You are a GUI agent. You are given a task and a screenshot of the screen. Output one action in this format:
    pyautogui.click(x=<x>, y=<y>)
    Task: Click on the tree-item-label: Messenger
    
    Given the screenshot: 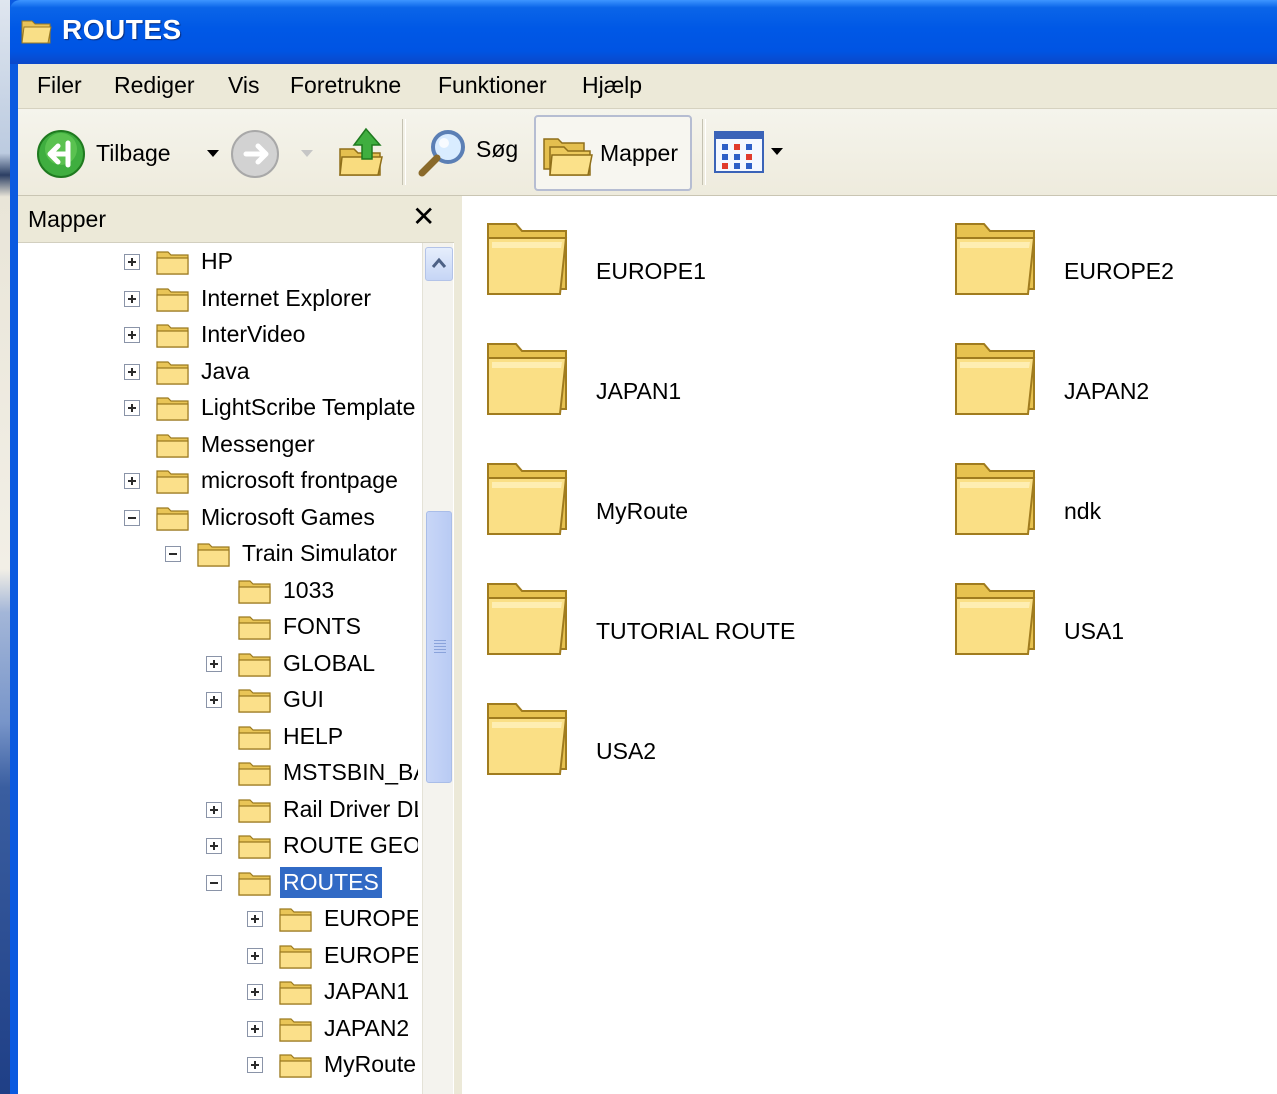 What is the action you would take?
    pyautogui.click(x=258, y=443)
    